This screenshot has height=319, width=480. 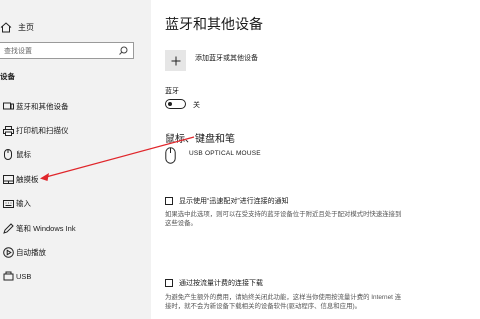 I want to click on devices-section-title: 设备, so click(x=7, y=76).